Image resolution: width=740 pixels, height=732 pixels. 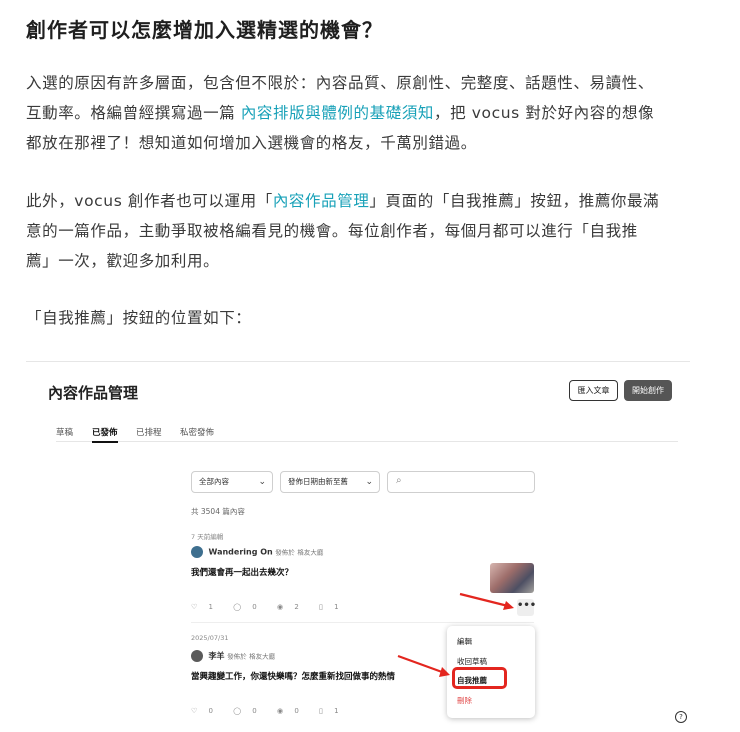 What do you see at coordinates (197, 432) in the screenshot?
I see `tab-private: 私密發佈` at bounding box center [197, 432].